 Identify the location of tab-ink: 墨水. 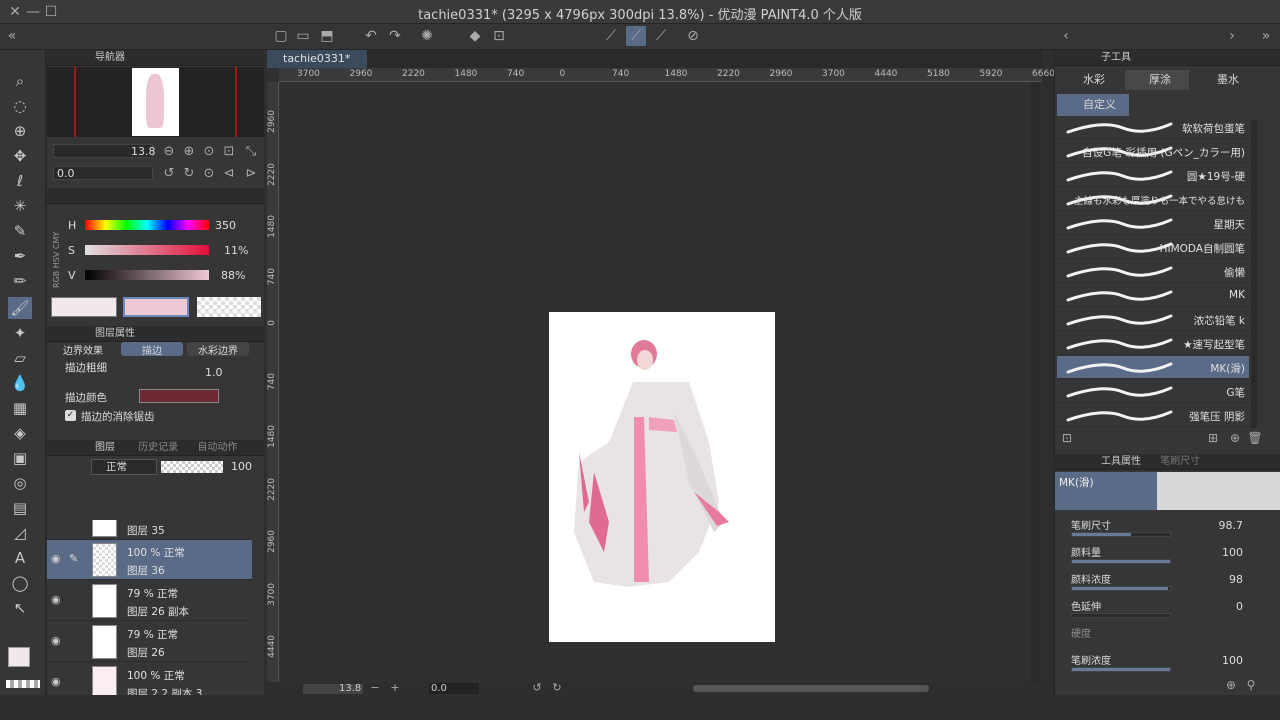
(1225, 80).